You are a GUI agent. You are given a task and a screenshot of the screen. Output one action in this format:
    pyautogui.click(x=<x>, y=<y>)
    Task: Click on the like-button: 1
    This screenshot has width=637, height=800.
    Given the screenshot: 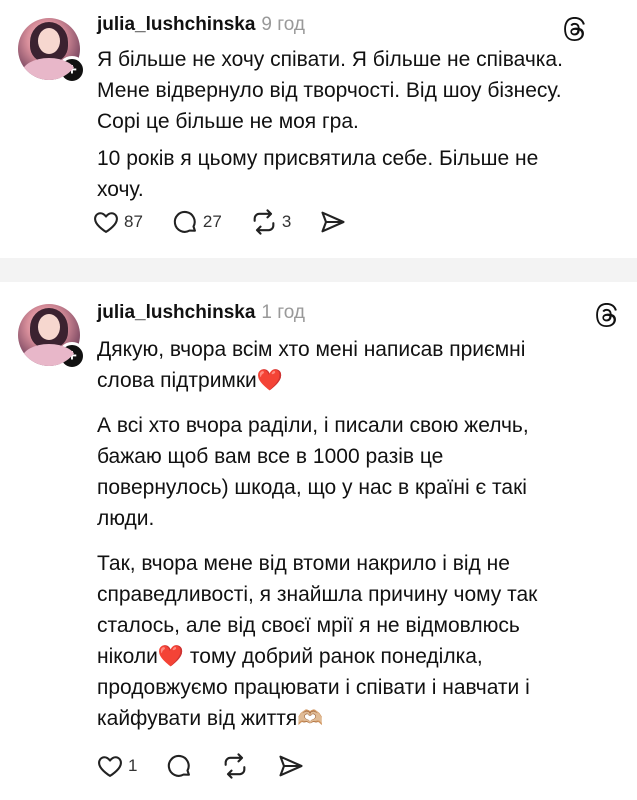 What is the action you would take?
    pyautogui.click(x=116, y=766)
    